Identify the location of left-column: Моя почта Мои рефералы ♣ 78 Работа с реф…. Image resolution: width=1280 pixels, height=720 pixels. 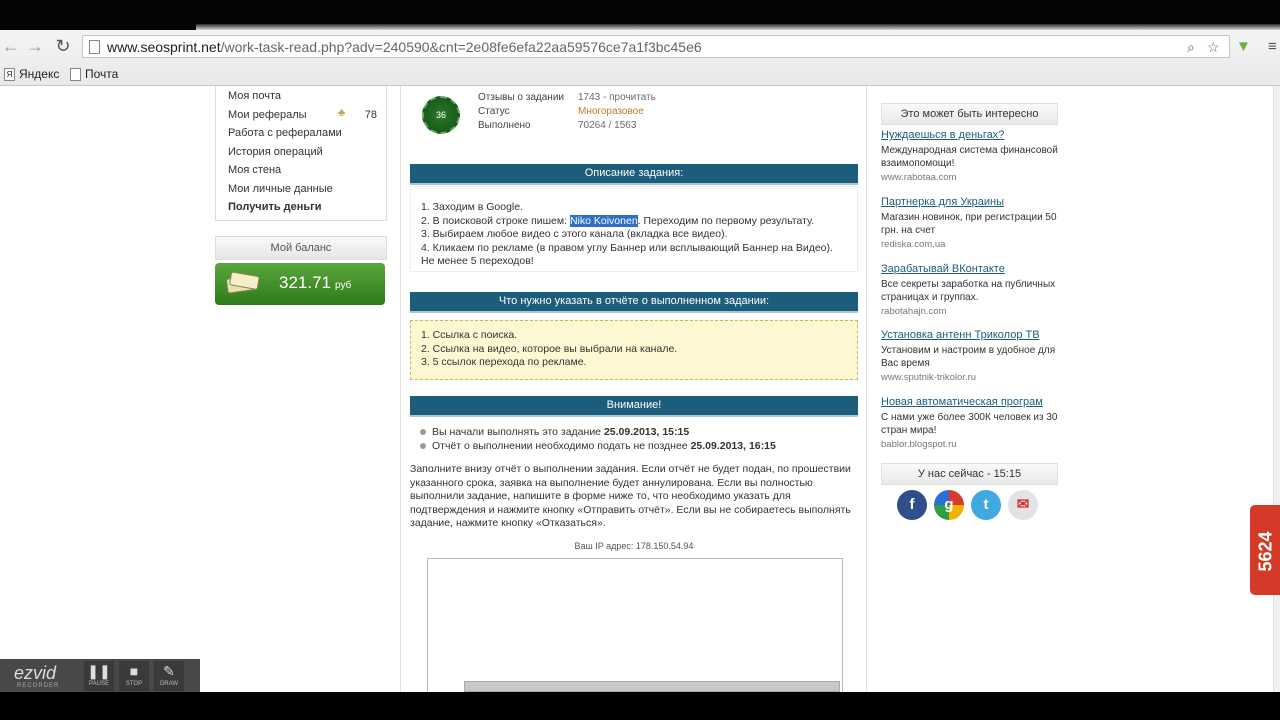
(301, 195).